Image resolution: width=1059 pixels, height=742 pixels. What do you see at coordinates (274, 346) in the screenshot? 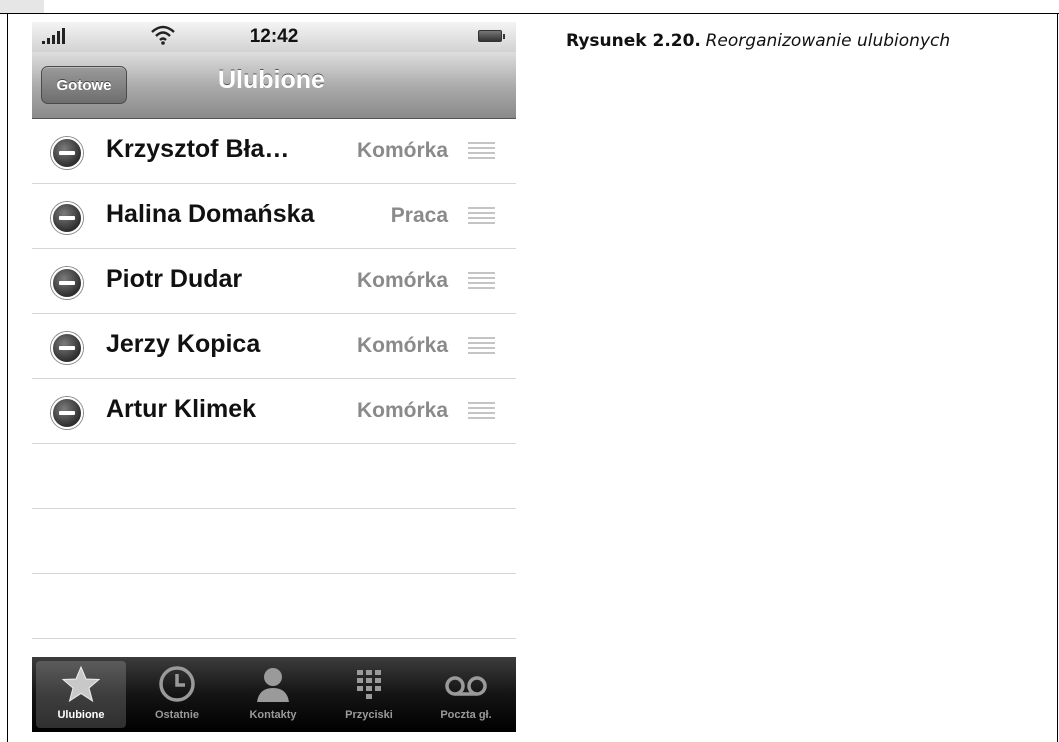
I see `favorite-row: Jerzy Kopica Komórka` at bounding box center [274, 346].